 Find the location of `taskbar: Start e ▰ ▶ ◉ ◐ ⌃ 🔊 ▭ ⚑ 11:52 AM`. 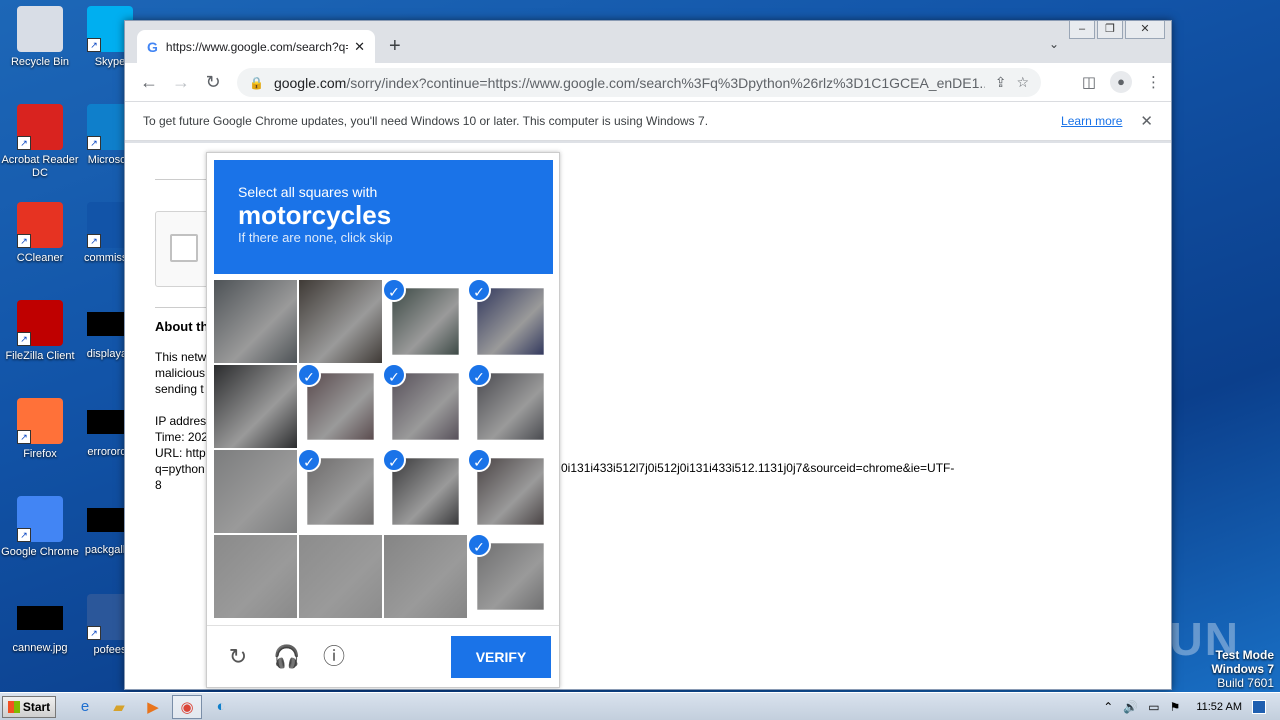

taskbar: Start e ▰ ▶ ◉ ◐ ⌃ 🔊 ▭ ⚑ 11:52 AM is located at coordinates (640, 706).